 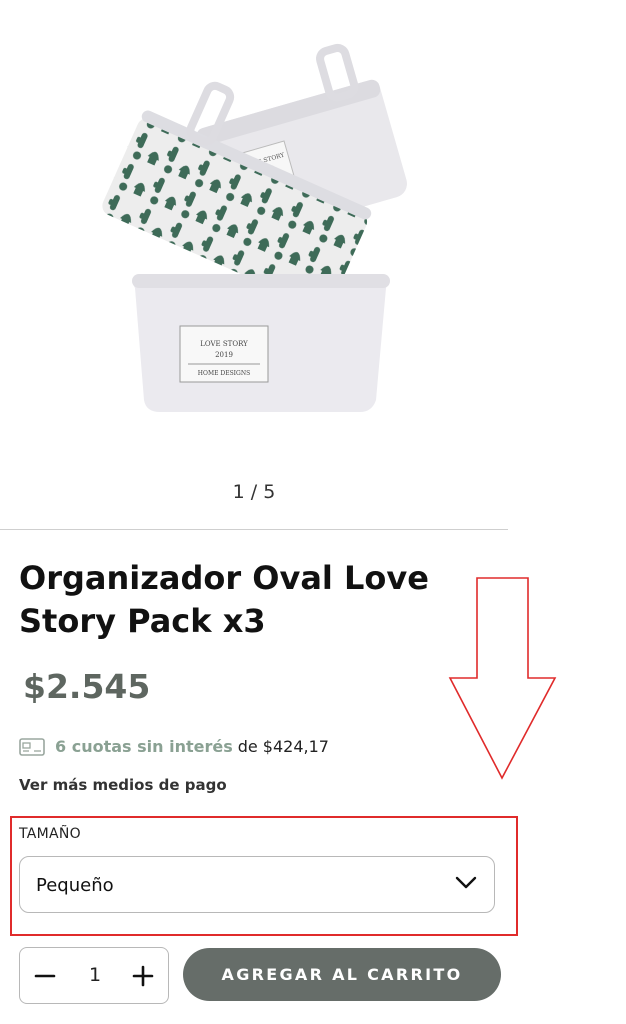 What do you see at coordinates (87, 686) in the screenshot?
I see `product-price: $2.545` at bounding box center [87, 686].